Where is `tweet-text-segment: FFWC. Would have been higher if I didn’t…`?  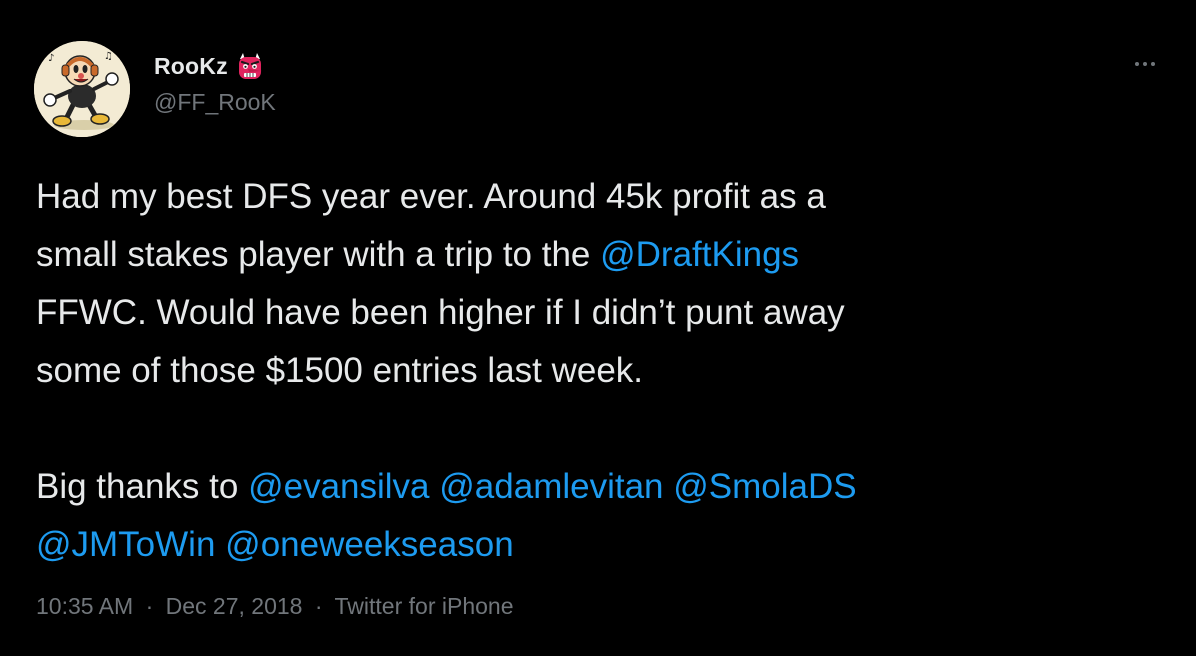 tweet-text-segment: FFWC. Would have been higher if I didn’t… is located at coordinates (440, 312).